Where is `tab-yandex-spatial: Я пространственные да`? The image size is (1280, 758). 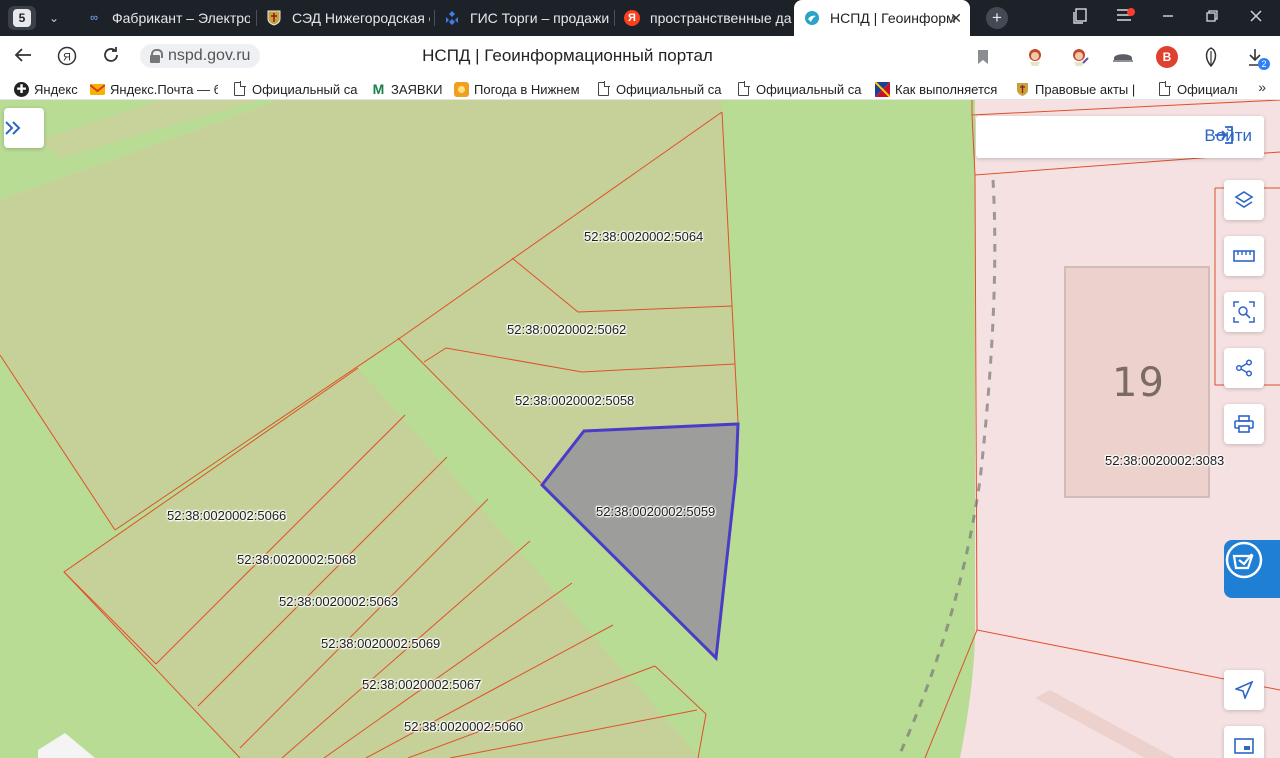
tab-yandex-spatial: Я пространственные да is located at coordinates (704, 18).